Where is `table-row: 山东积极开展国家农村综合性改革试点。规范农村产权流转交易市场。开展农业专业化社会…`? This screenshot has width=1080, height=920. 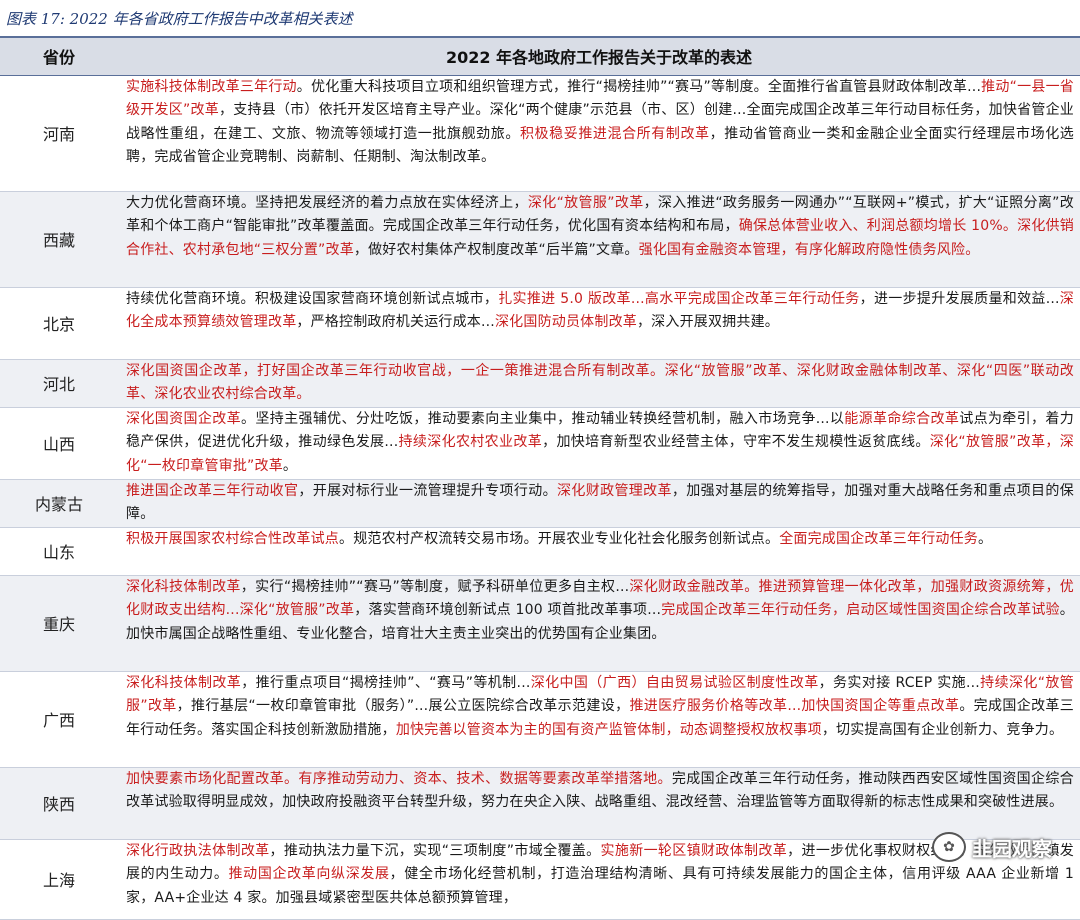
table-row: 山东积极开展国家农村综合性改革试点。规范农村产权流转交易市场。开展农业专业化社会… is located at coordinates (540, 551).